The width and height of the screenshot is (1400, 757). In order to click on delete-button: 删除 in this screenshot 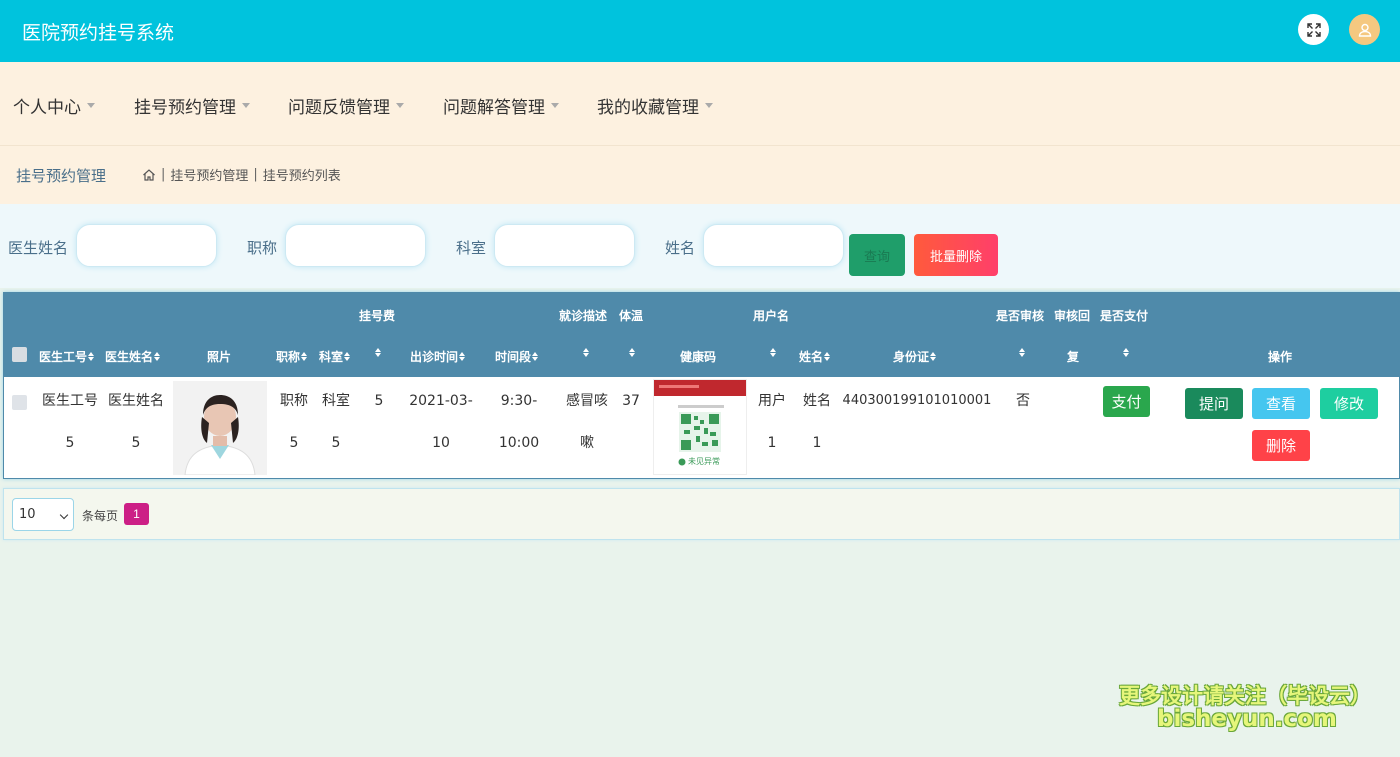, I will do `click(1281, 445)`.